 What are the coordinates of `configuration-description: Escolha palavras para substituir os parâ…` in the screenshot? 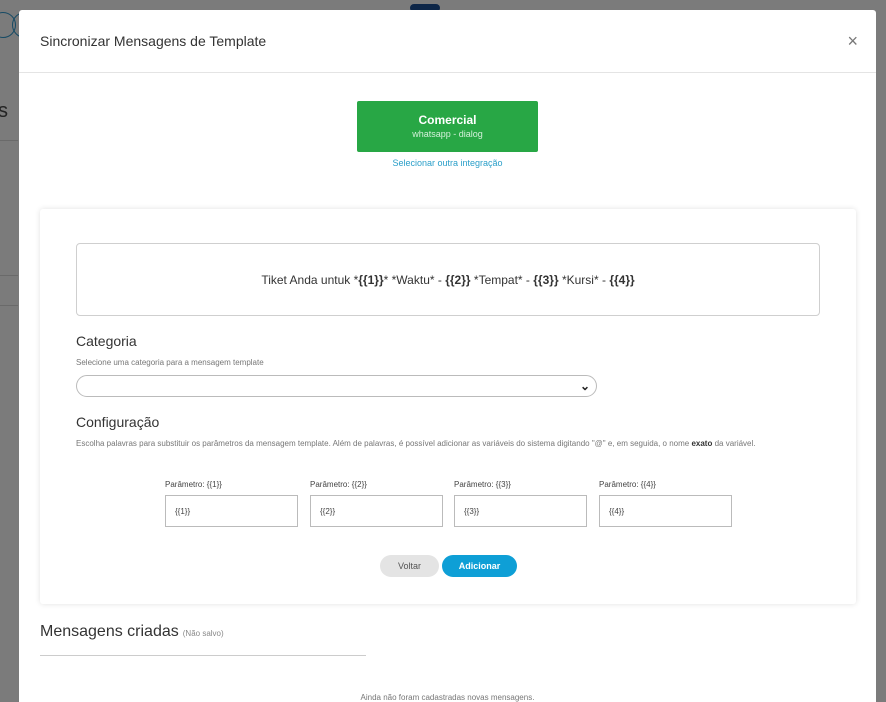 It's located at (451, 443).